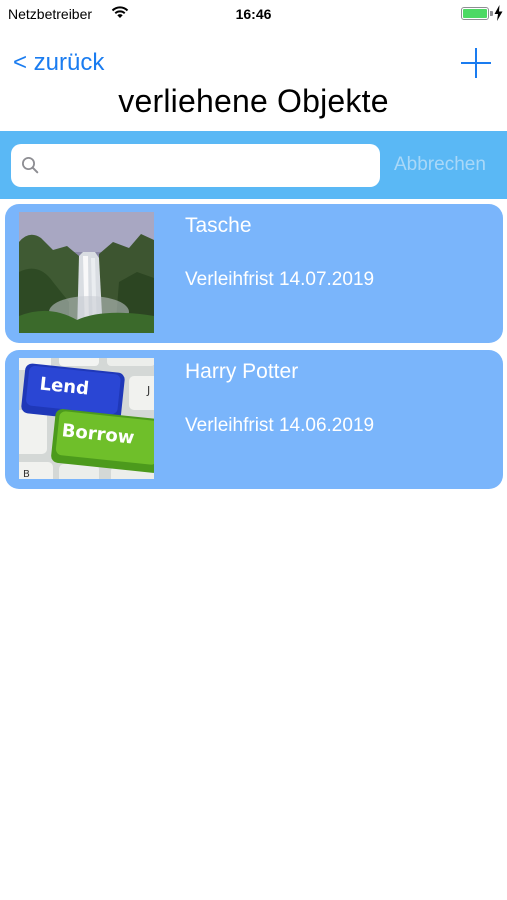  I want to click on item-due-date: Verleihfrist 14.06.2019, so click(280, 425).